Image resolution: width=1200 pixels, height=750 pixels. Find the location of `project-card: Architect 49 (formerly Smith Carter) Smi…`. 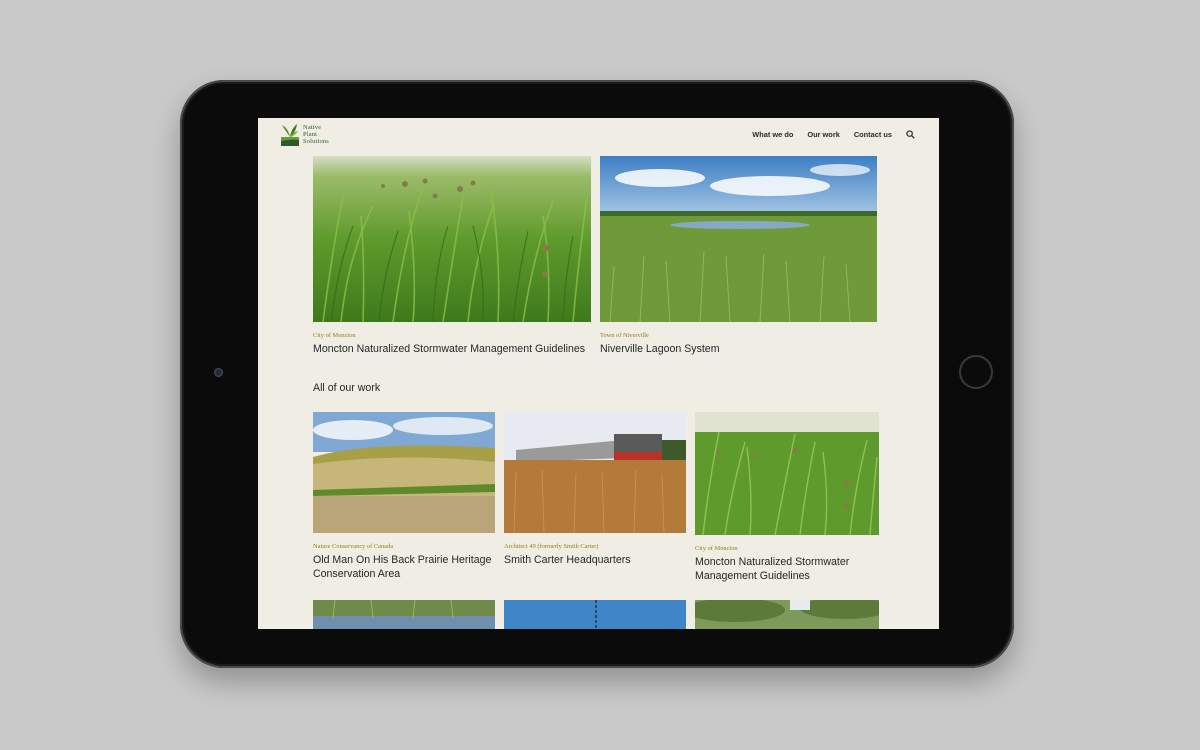

project-card: Architect 49 (formerly Smith Carter) Smi… is located at coordinates (595, 502).